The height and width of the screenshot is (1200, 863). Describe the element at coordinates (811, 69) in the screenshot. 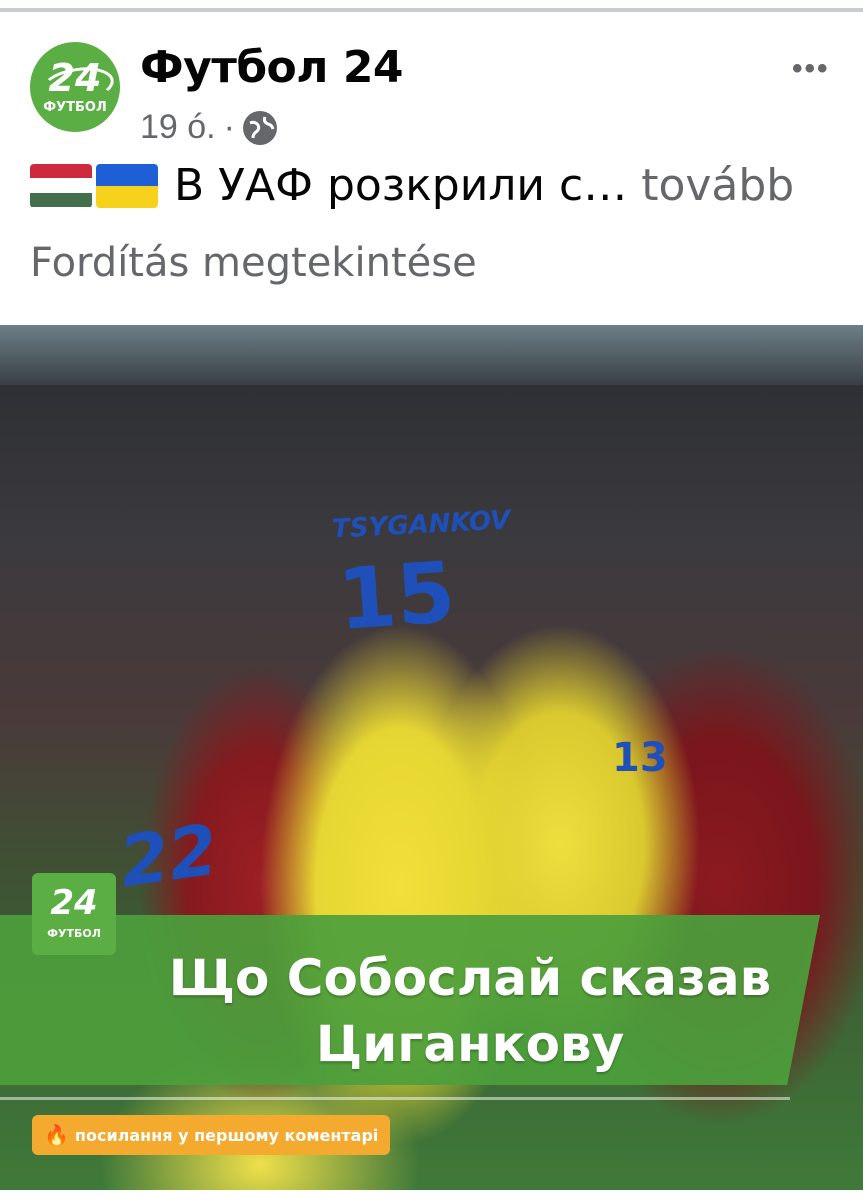

I see `more-options-icon: •••` at that location.